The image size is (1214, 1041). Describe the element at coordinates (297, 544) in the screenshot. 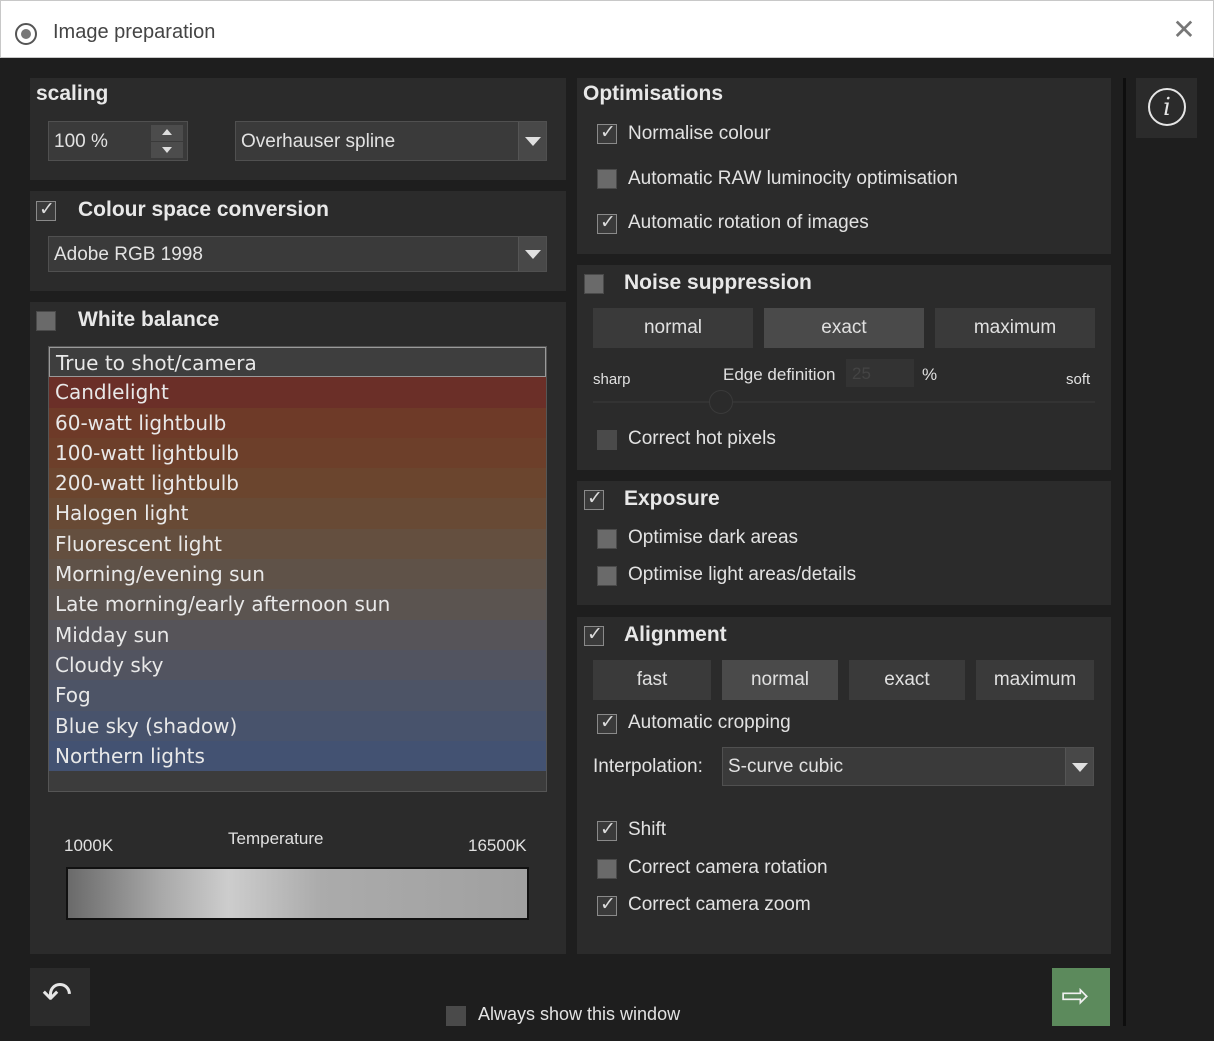

I see `white-balance-item: Fluorescent light` at that location.